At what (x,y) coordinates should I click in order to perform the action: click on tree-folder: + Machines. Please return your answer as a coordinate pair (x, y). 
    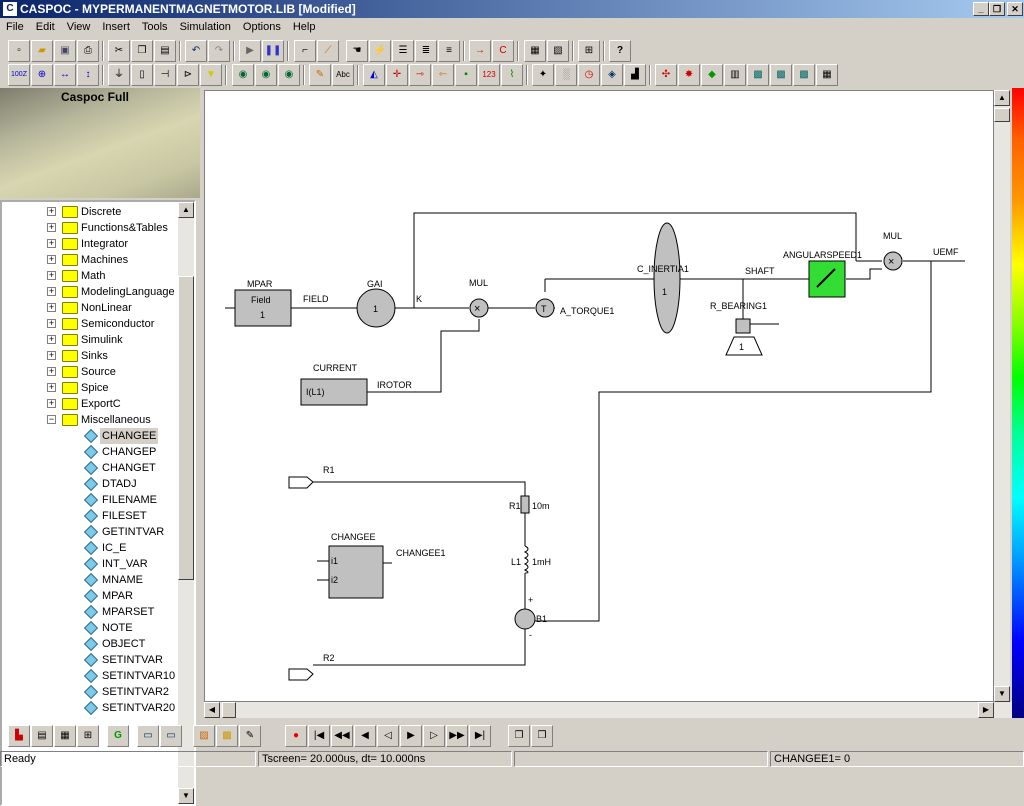
    Looking at the image, I should click on (90, 260).